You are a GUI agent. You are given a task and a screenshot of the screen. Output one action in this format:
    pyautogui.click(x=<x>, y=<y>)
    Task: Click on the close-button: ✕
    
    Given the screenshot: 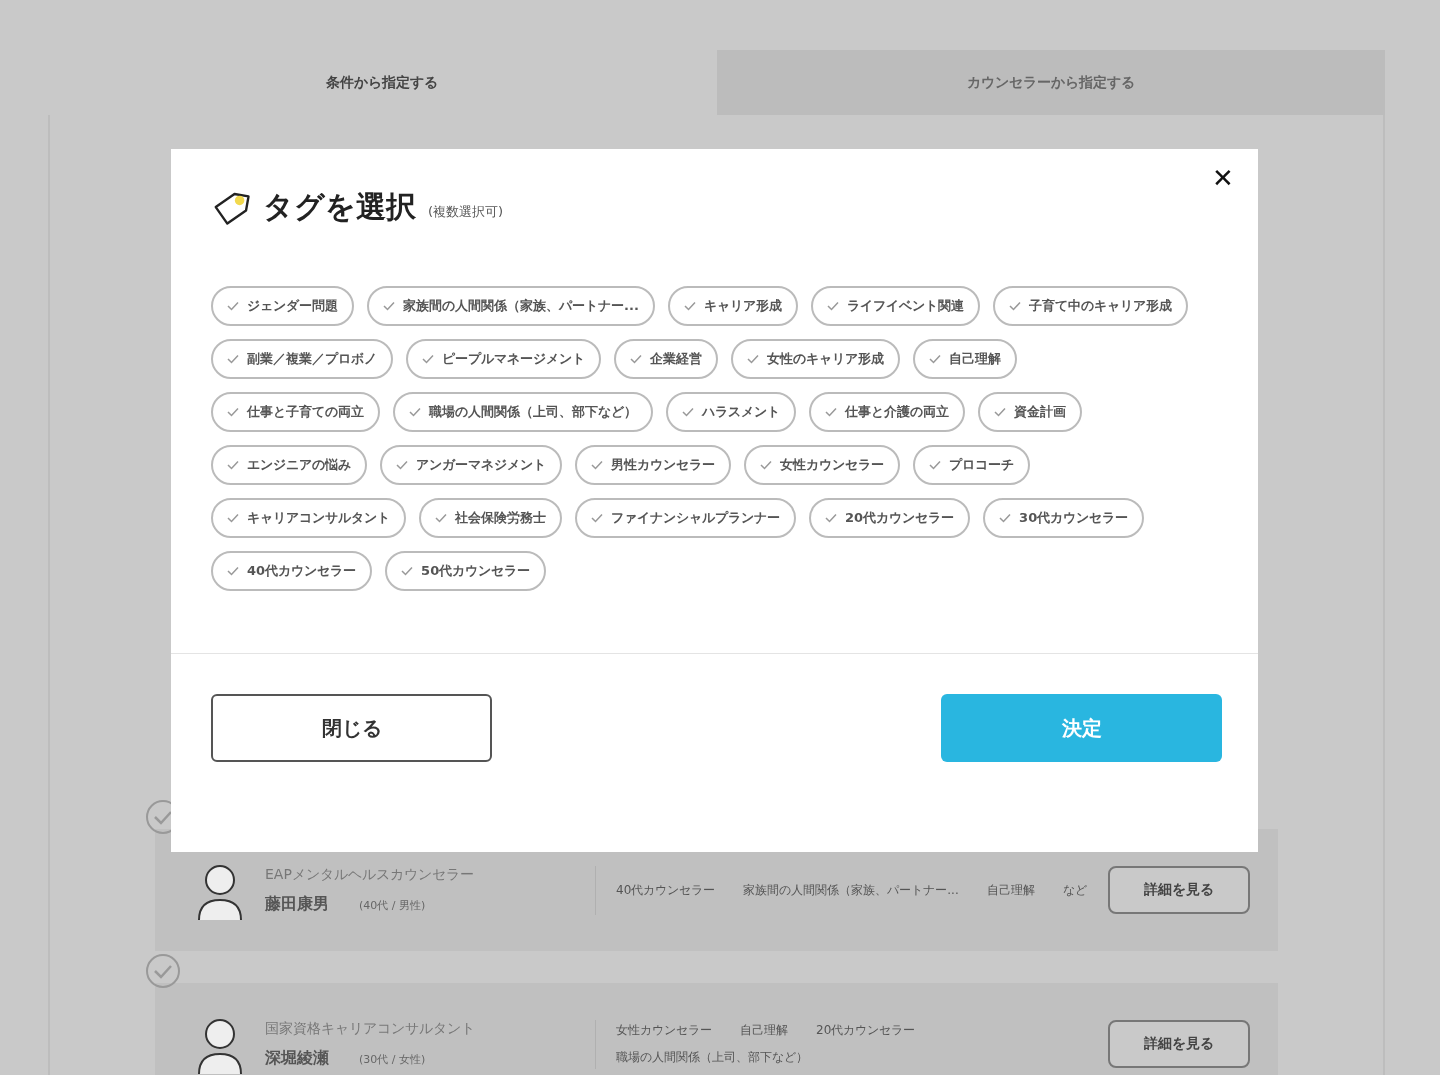 What is the action you would take?
    pyautogui.click(x=1223, y=178)
    